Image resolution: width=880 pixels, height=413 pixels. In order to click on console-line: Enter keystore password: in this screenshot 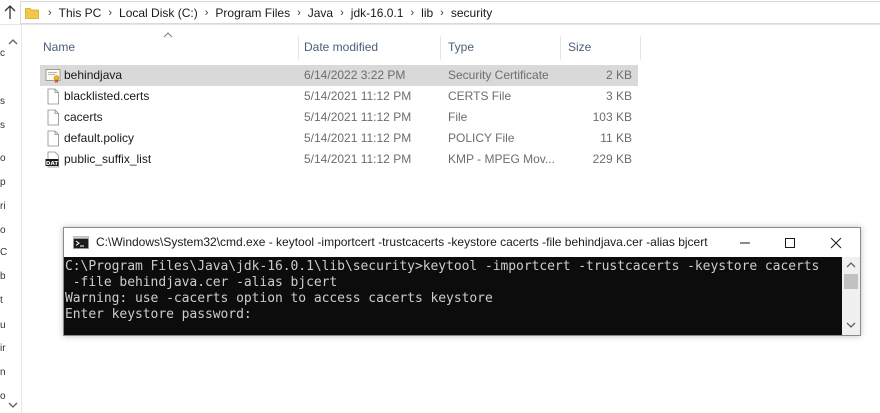, I will do `click(158, 314)`.